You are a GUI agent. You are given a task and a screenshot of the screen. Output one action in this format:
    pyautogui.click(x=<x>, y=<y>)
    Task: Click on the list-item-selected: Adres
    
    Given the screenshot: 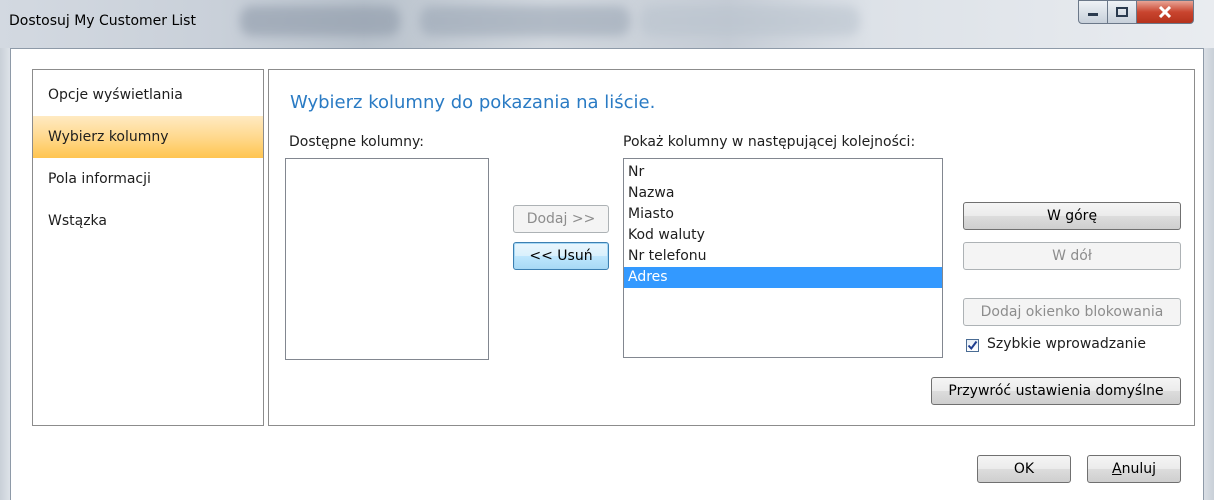 What is the action you would take?
    pyautogui.click(x=783, y=277)
    